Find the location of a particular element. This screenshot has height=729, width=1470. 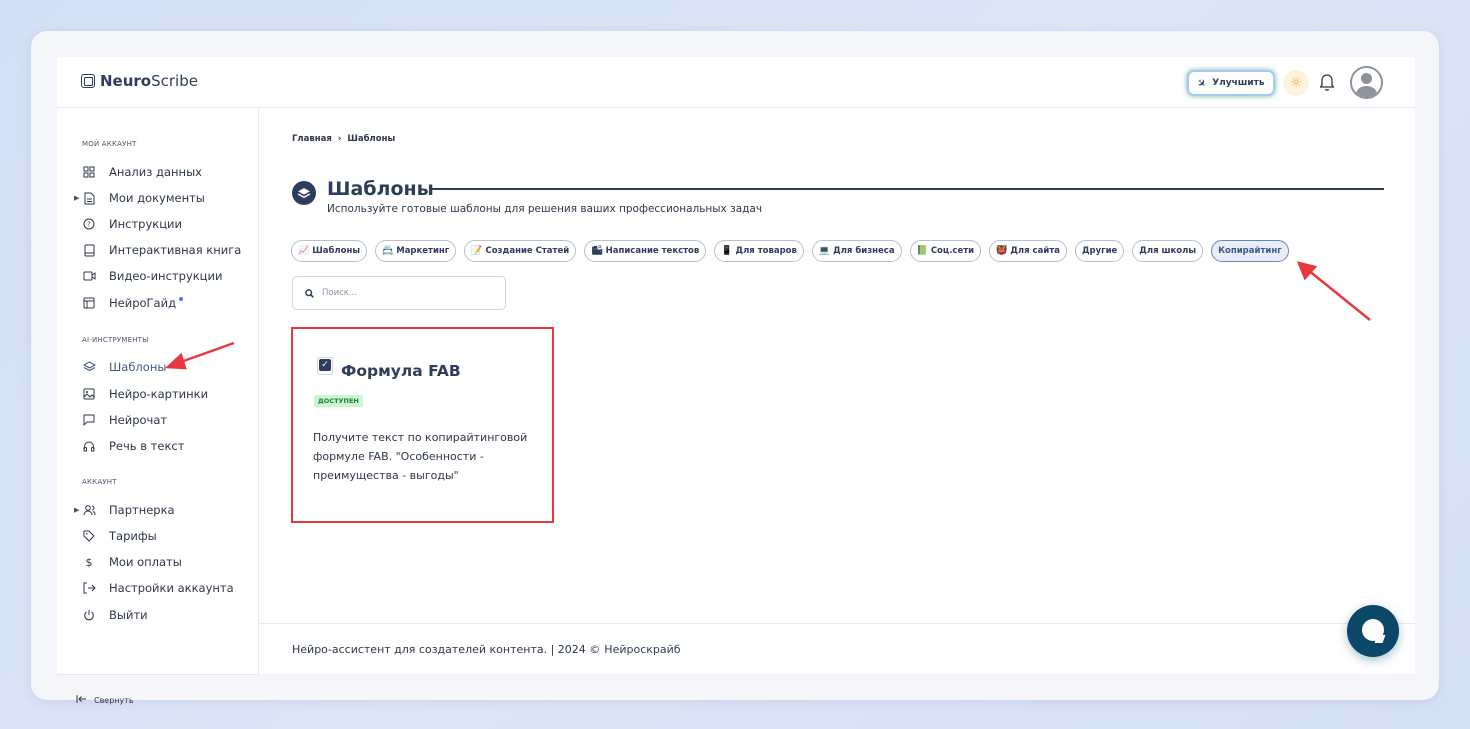

checkbox-clipboard-icon is located at coordinates (325, 366).